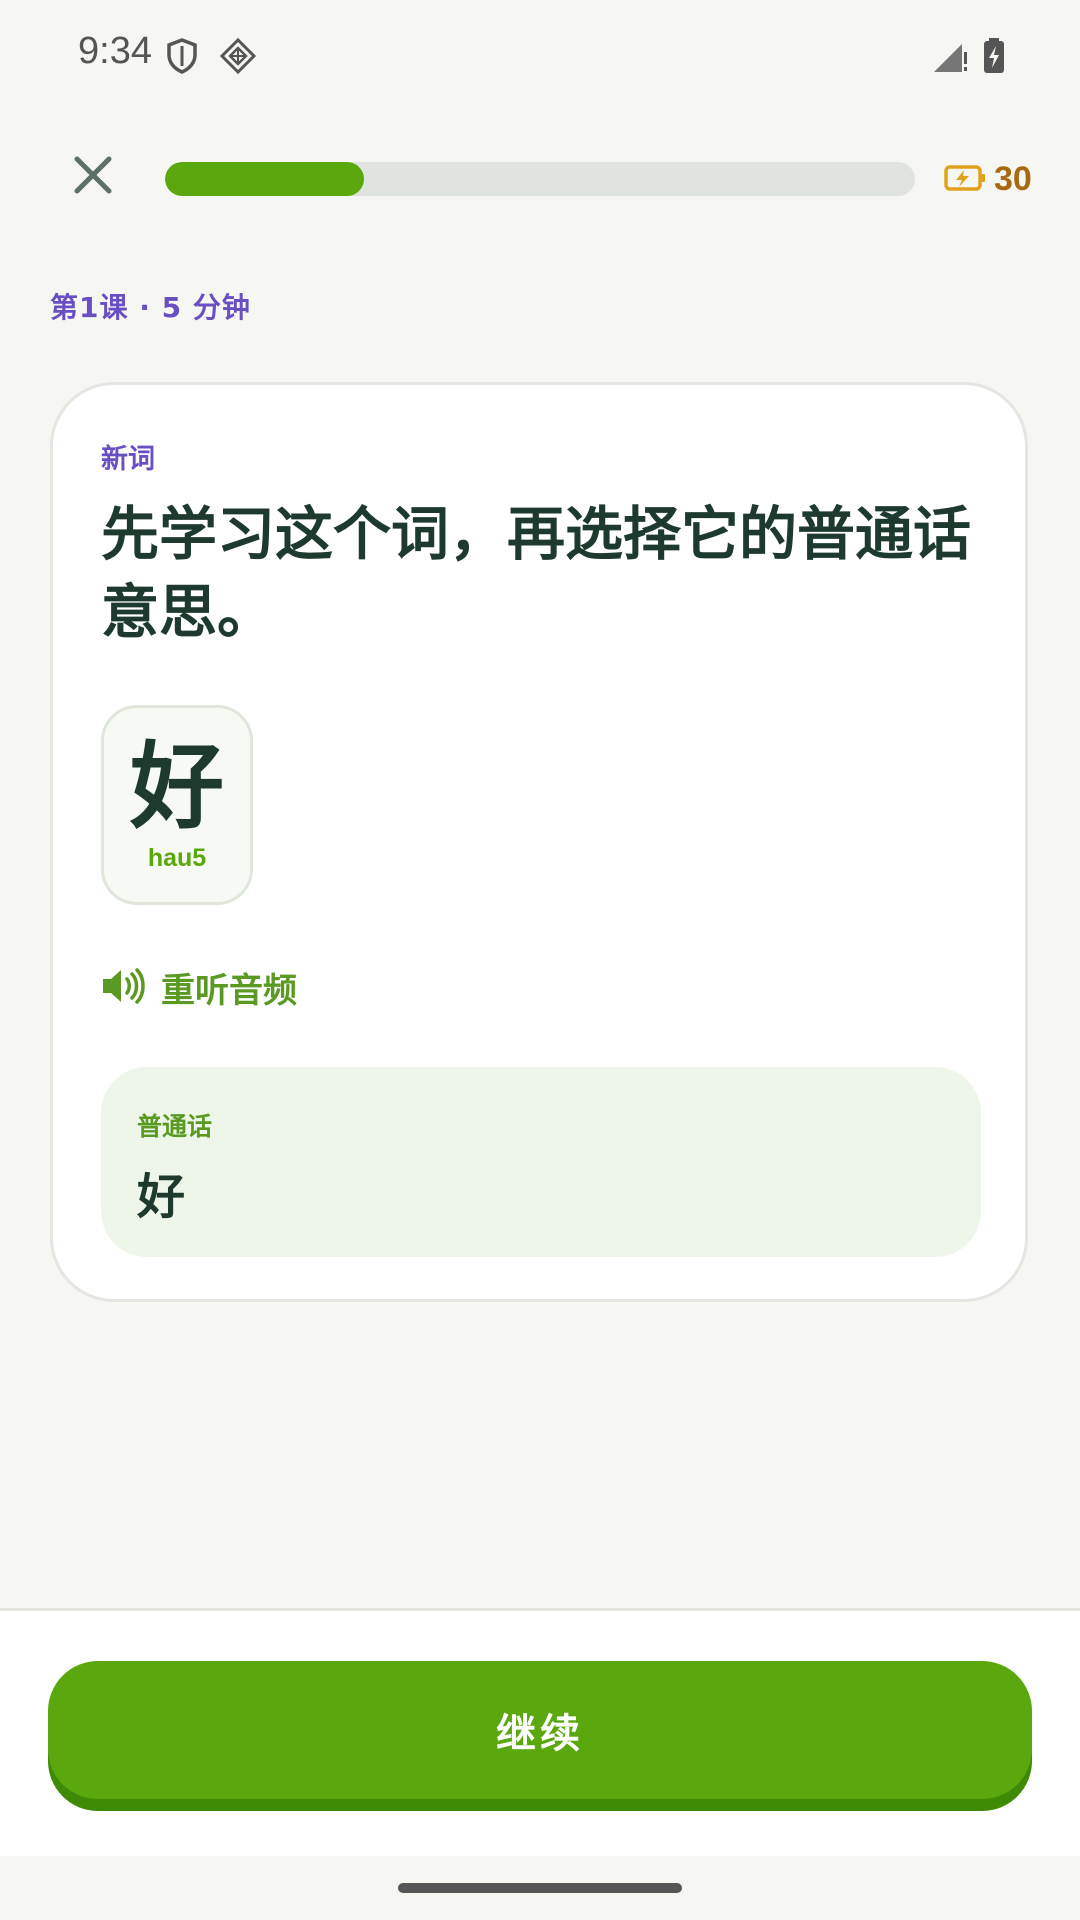 The width and height of the screenshot is (1080, 1920). I want to click on diamond-grid-icon, so click(238, 56).